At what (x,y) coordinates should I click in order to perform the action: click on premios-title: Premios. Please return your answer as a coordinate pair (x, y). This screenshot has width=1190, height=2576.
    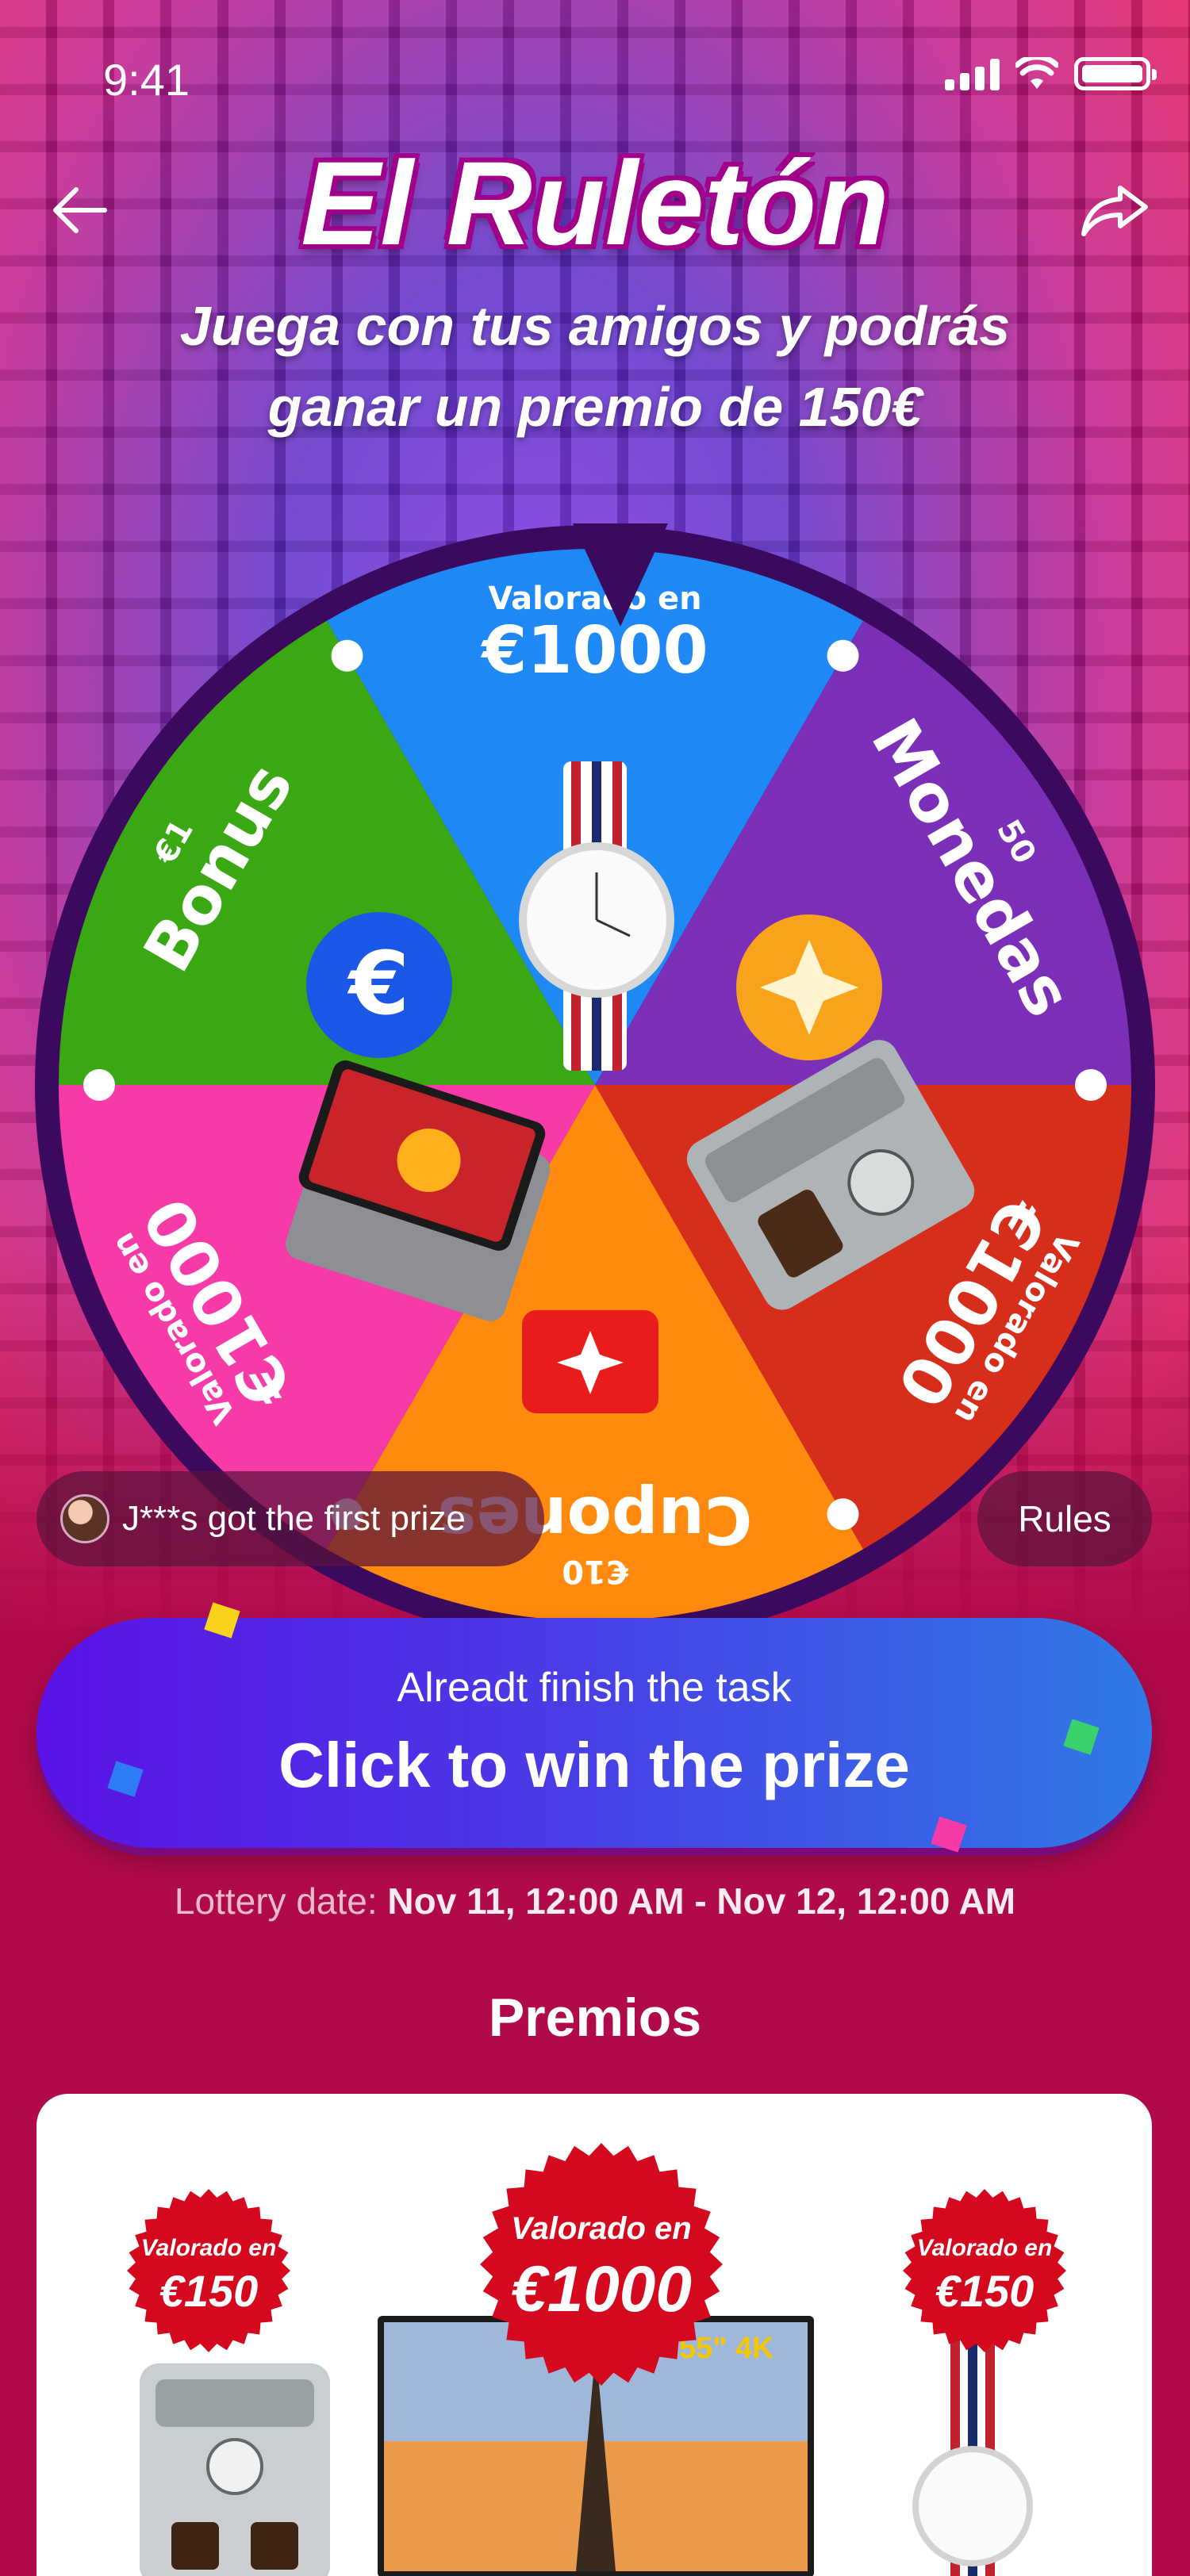
    Looking at the image, I should click on (595, 2018).